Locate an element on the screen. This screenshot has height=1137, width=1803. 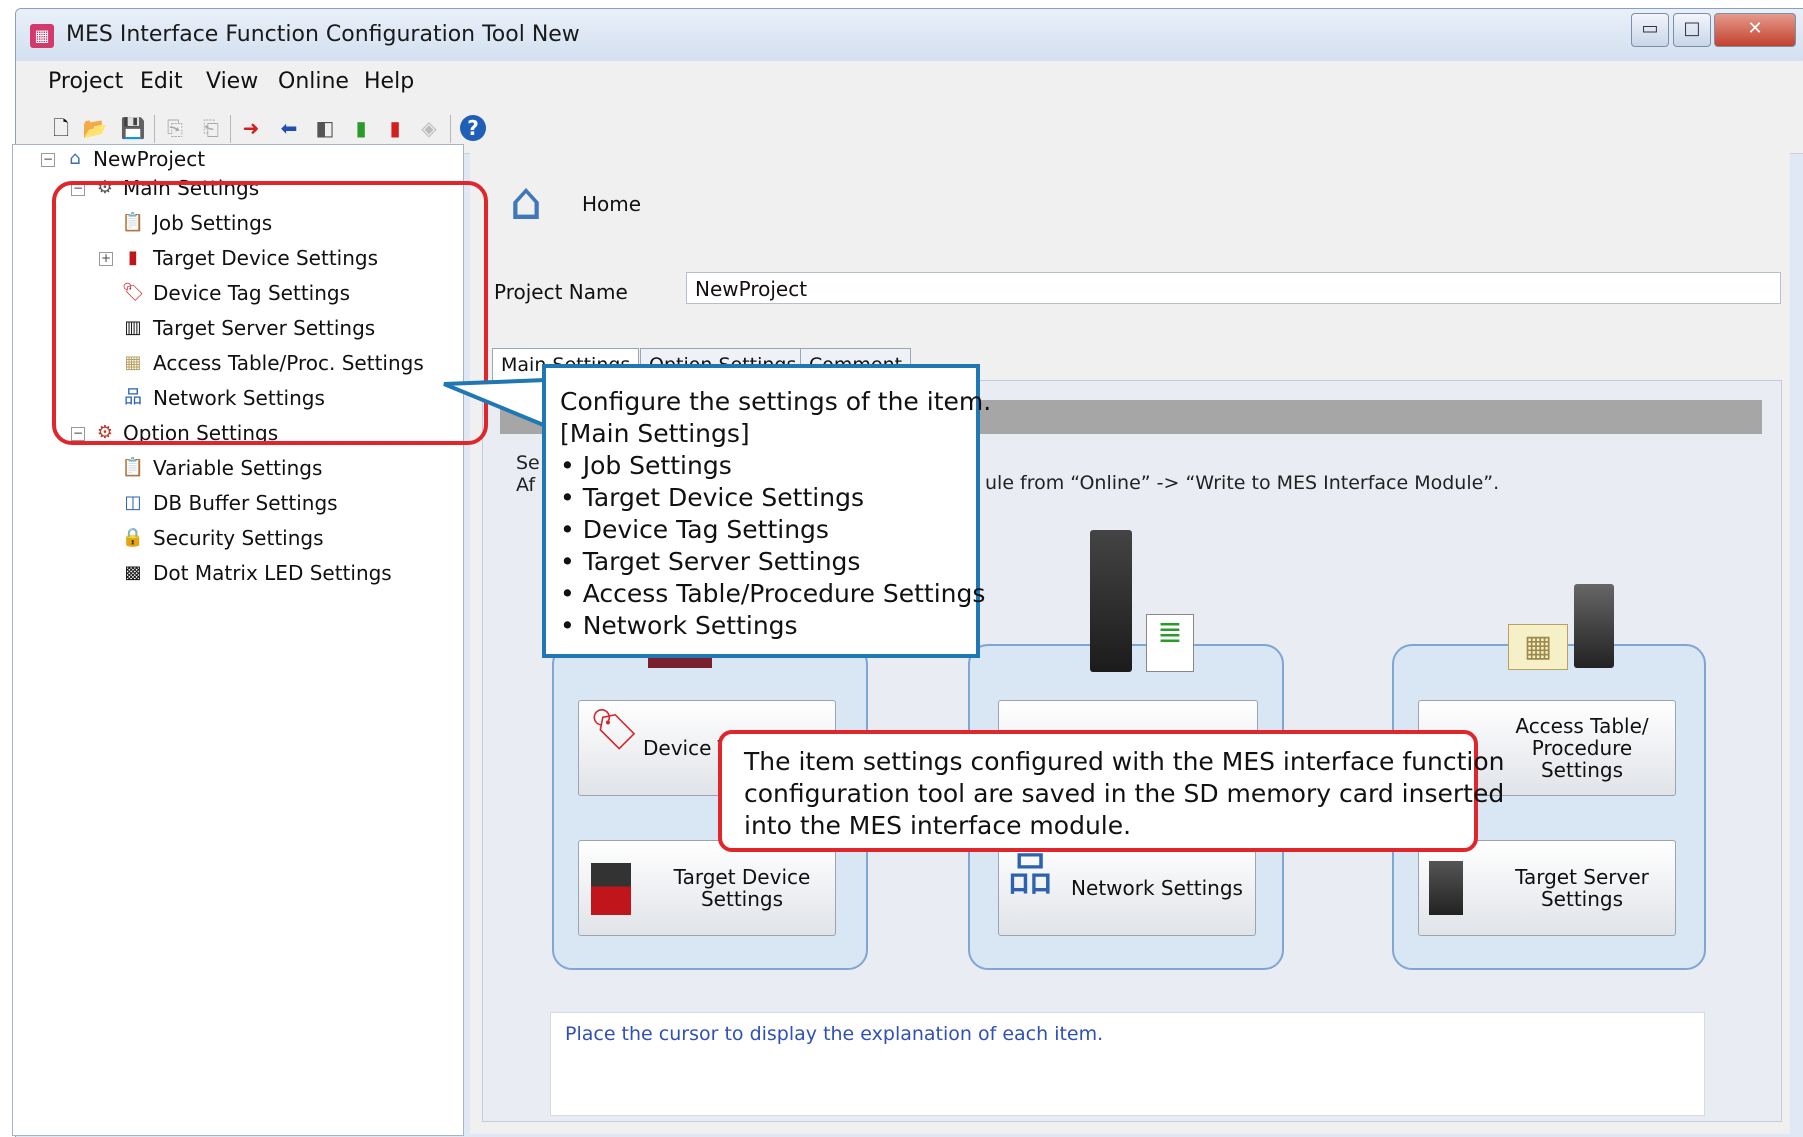
app-icon: ▦ is located at coordinates (42, 36).